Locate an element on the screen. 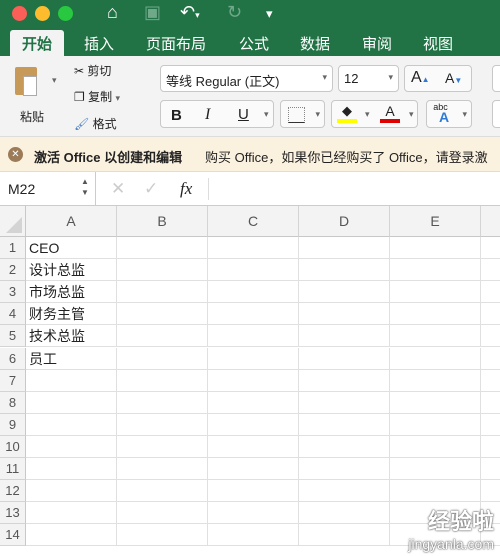 This screenshot has width=500, height=556. customize-icon: ▾ is located at coordinates (269, 14).